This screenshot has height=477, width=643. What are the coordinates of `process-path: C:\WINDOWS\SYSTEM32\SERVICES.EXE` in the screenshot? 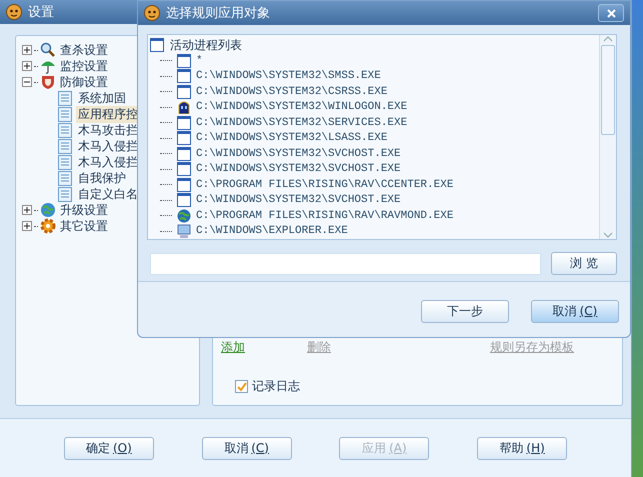 It's located at (302, 122).